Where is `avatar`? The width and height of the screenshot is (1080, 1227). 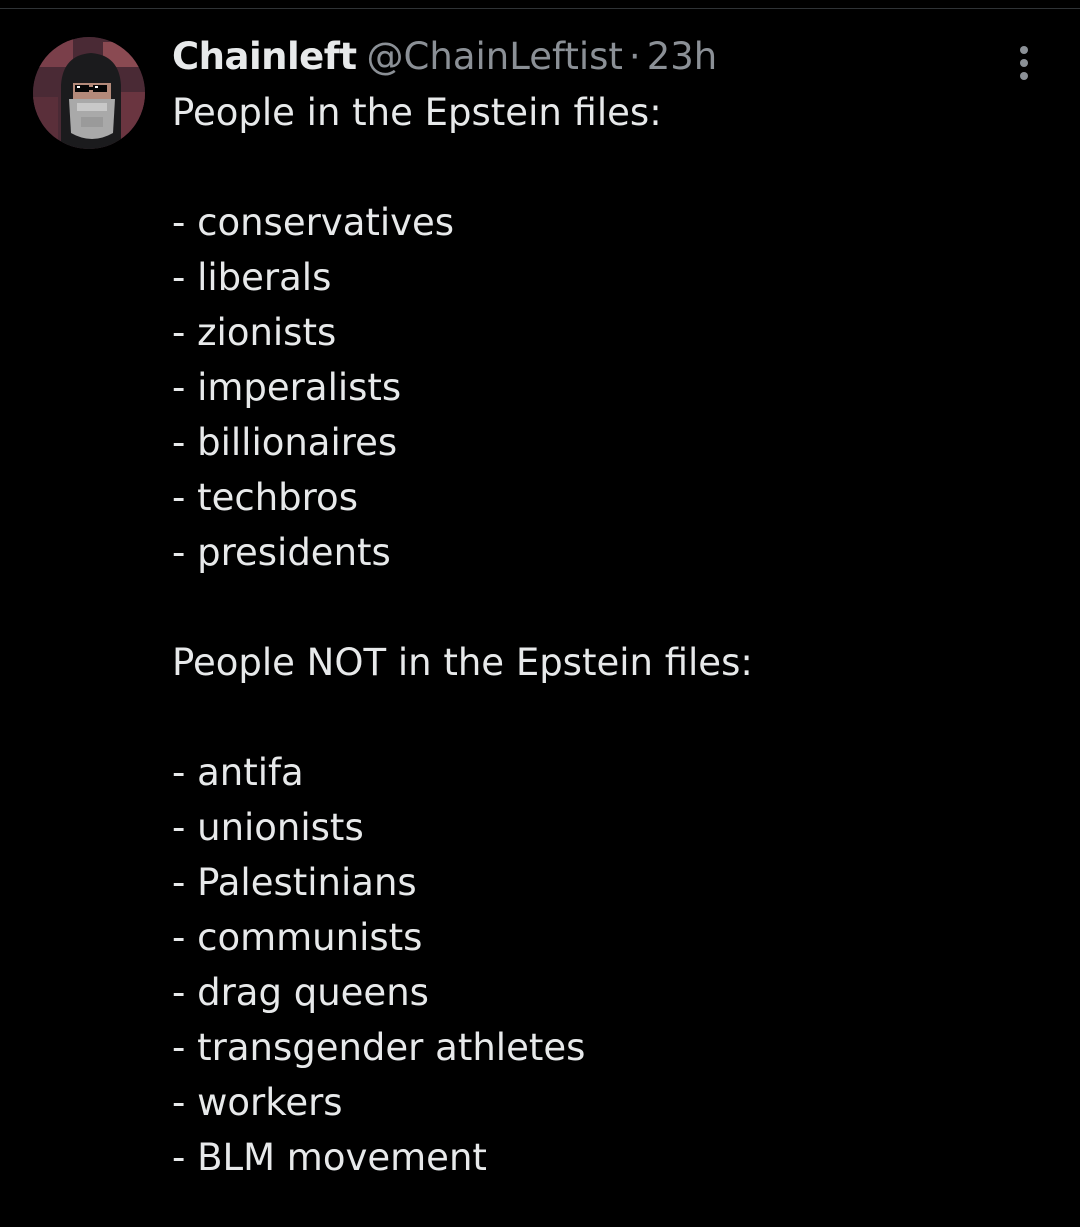 avatar is located at coordinates (89, 93).